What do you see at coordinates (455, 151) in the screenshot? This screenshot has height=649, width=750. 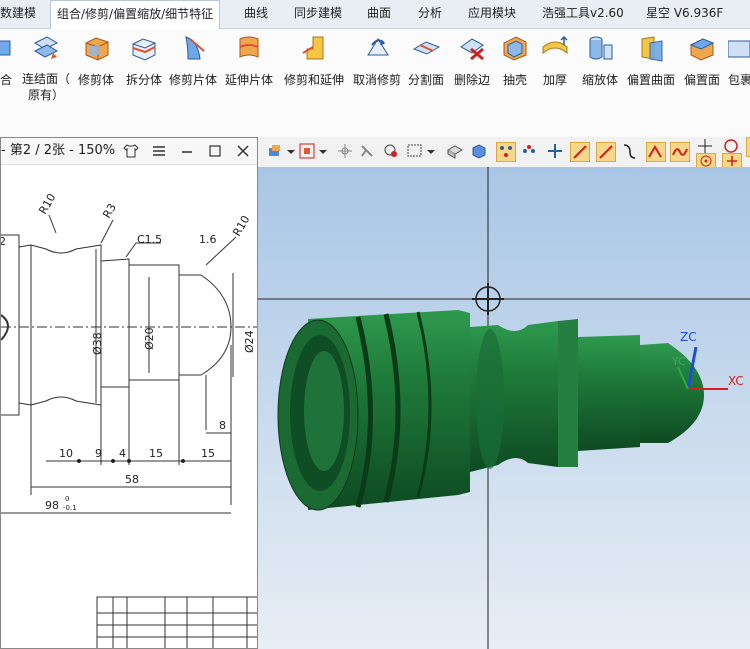 I see `shaded-view-icon` at bounding box center [455, 151].